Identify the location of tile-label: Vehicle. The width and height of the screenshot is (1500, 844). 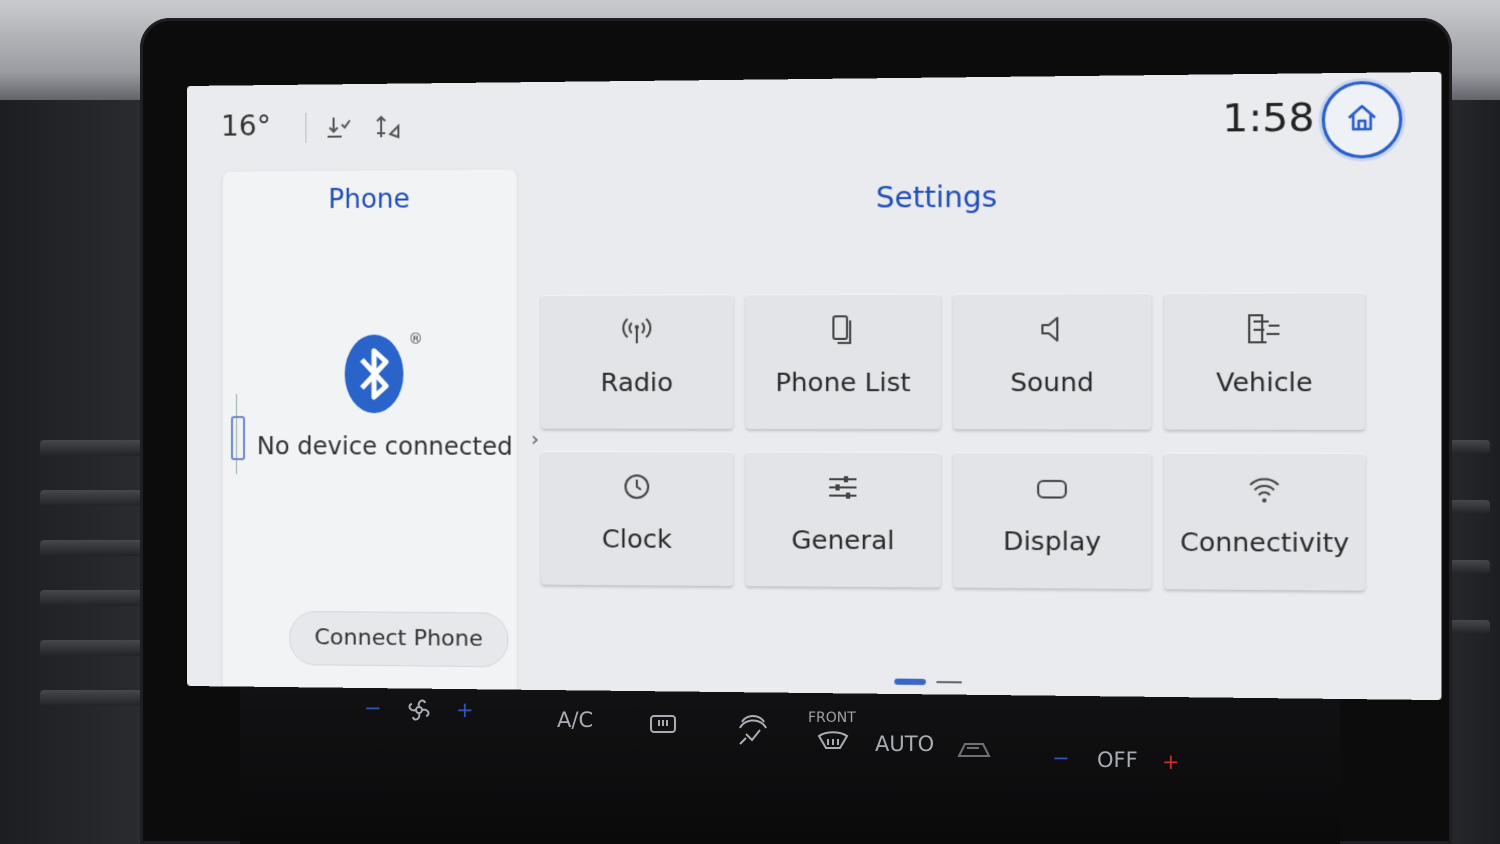
(1264, 382).